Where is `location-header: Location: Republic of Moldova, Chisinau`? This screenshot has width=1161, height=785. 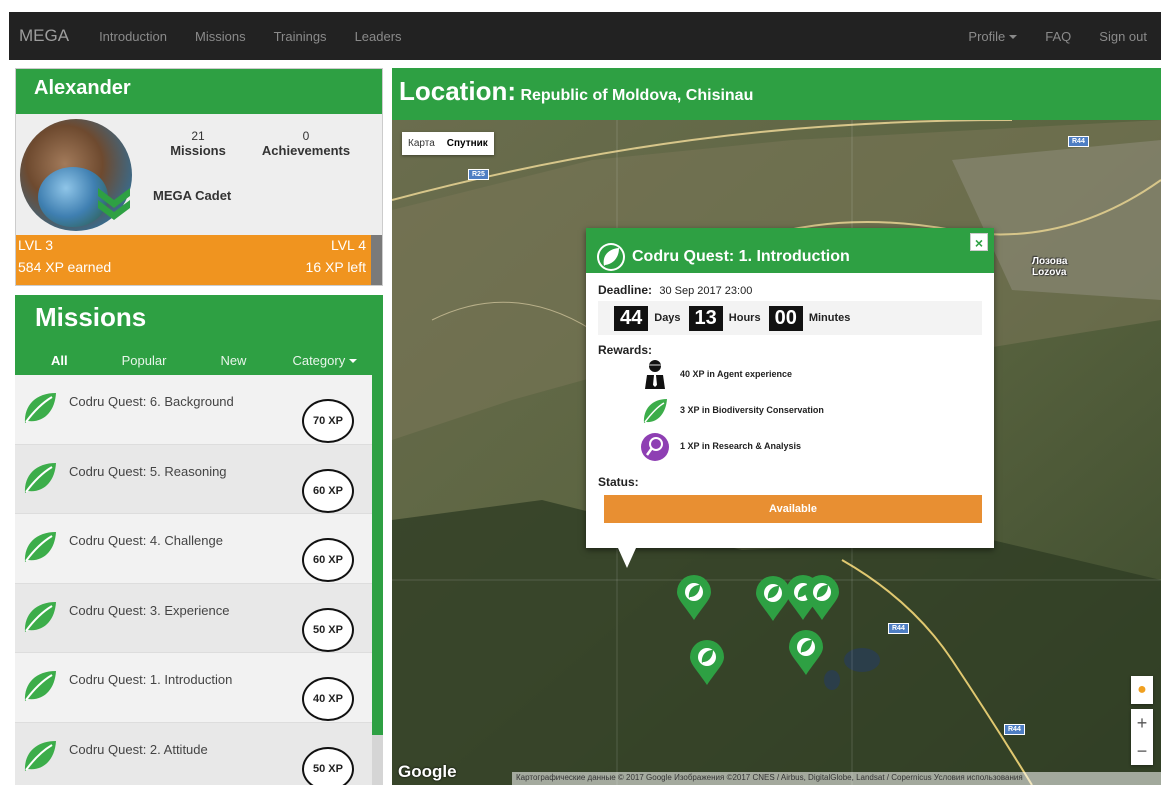 location-header: Location: Republic of Moldova, Chisinau is located at coordinates (776, 94).